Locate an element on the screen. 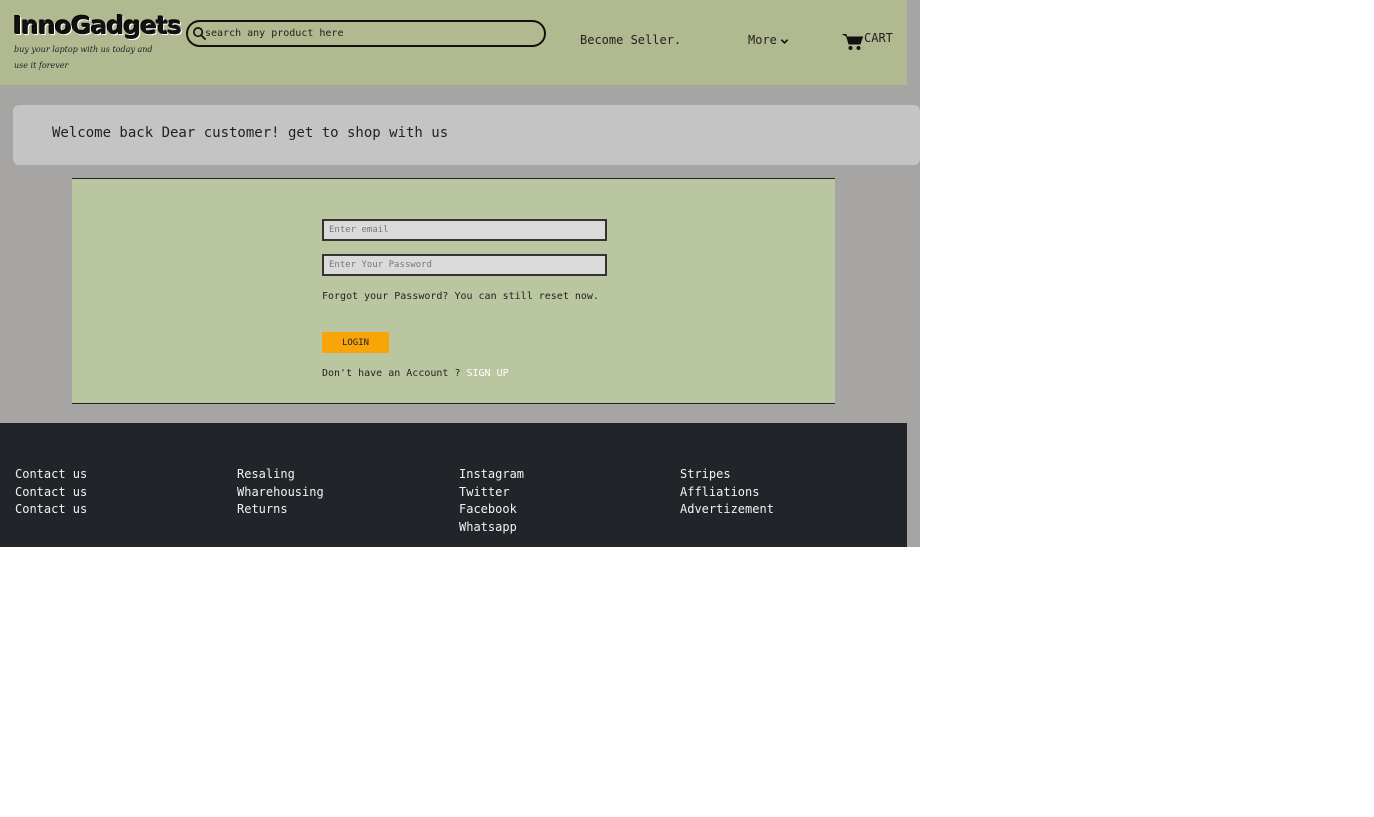 The height and width of the screenshot is (817, 1374). footer-column-services: Resaling Wharehousing Returns is located at coordinates (280, 492).